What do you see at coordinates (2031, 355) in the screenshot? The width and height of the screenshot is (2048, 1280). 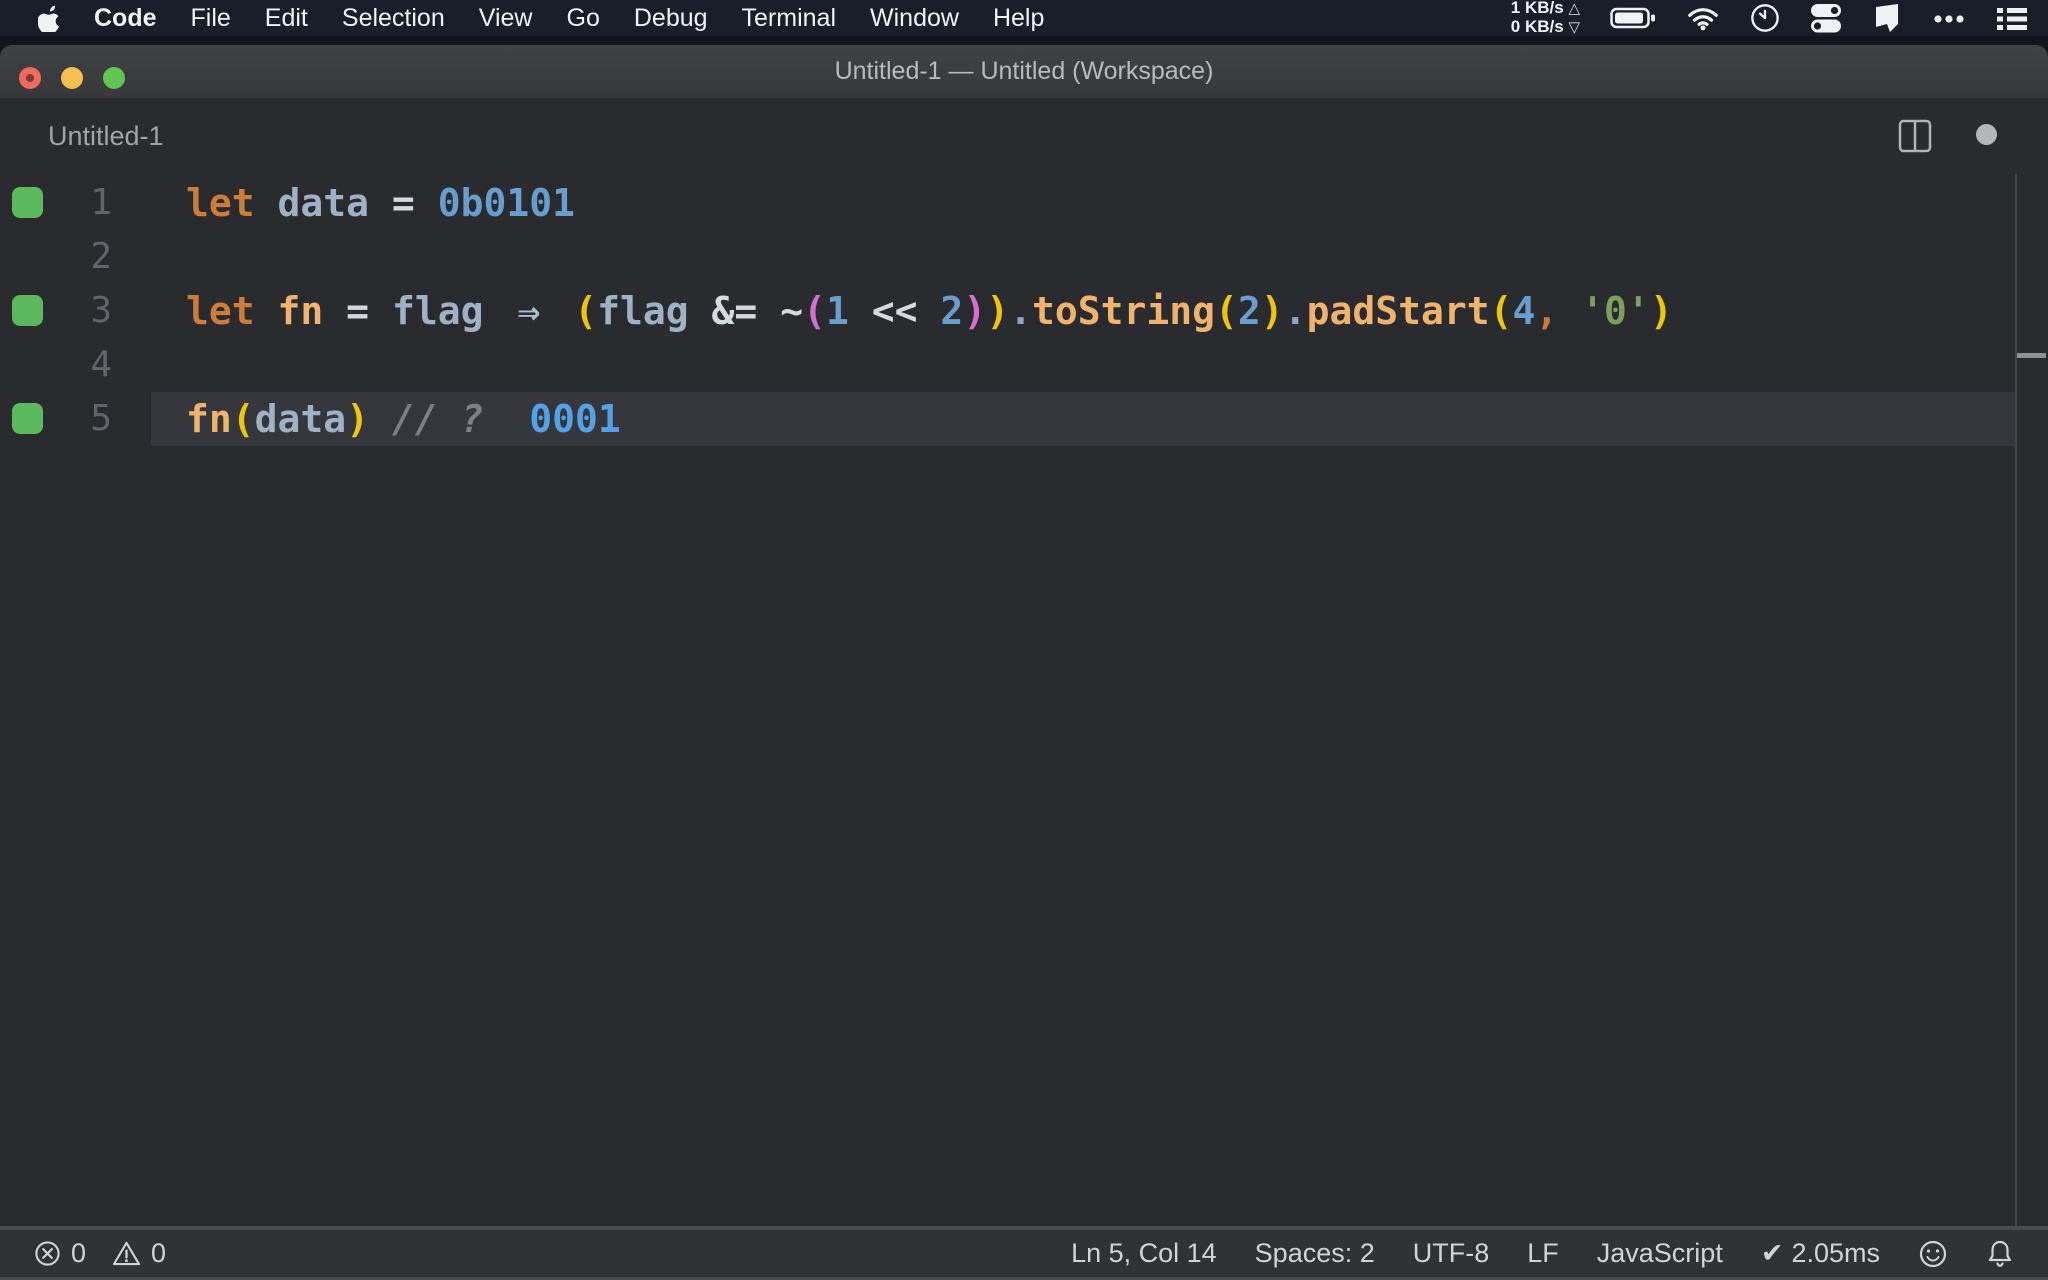 I see `overview-cursor-mark` at bounding box center [2031, 355].